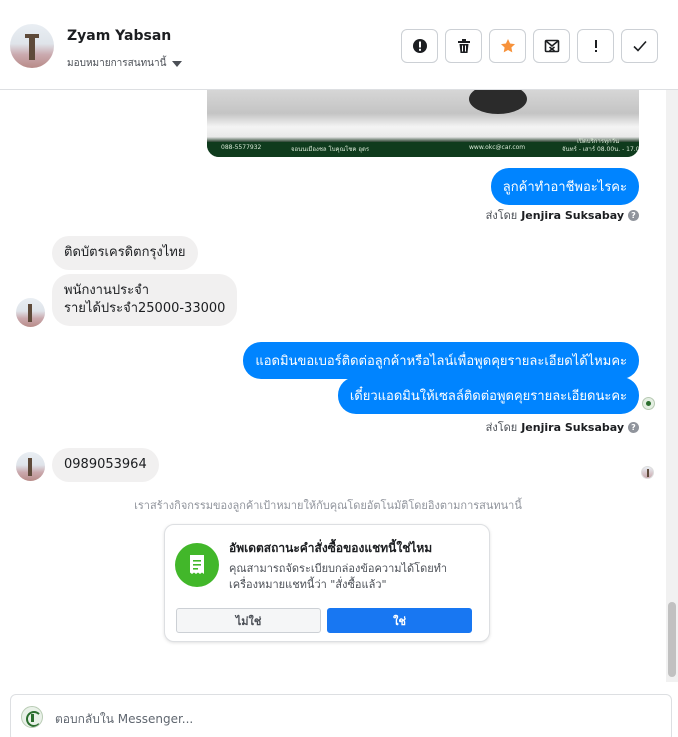 This screenshot has width=678, height=737. Describe the element at coordinates (672, 386) in the screenshot. I see `chat-scrollbar` at that location.